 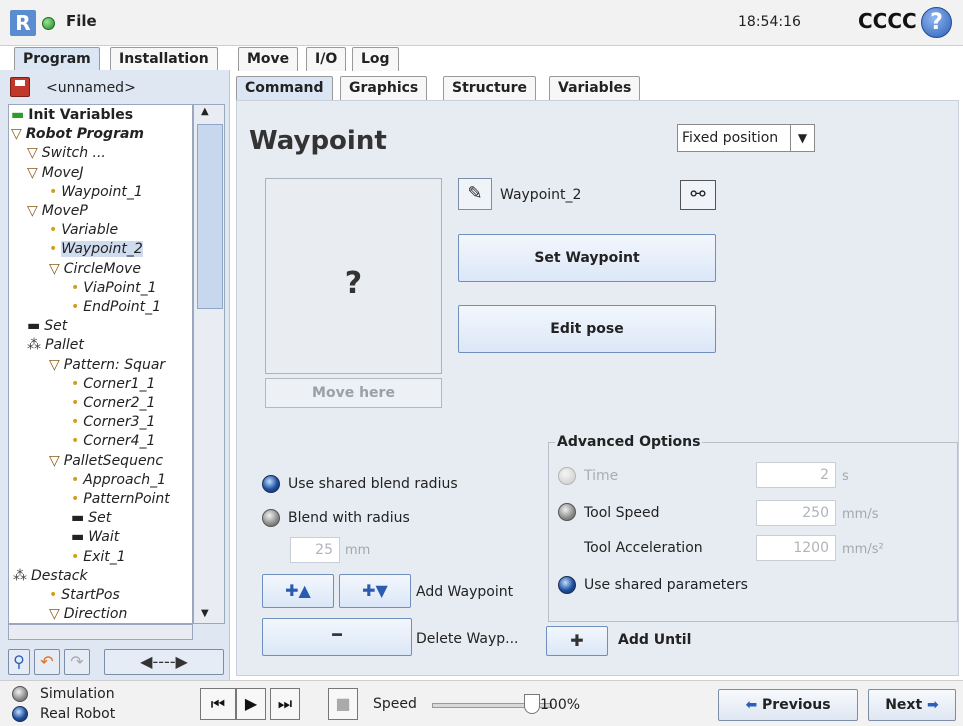 I want to click on tab-move: Move, so click(x=268, y=59).